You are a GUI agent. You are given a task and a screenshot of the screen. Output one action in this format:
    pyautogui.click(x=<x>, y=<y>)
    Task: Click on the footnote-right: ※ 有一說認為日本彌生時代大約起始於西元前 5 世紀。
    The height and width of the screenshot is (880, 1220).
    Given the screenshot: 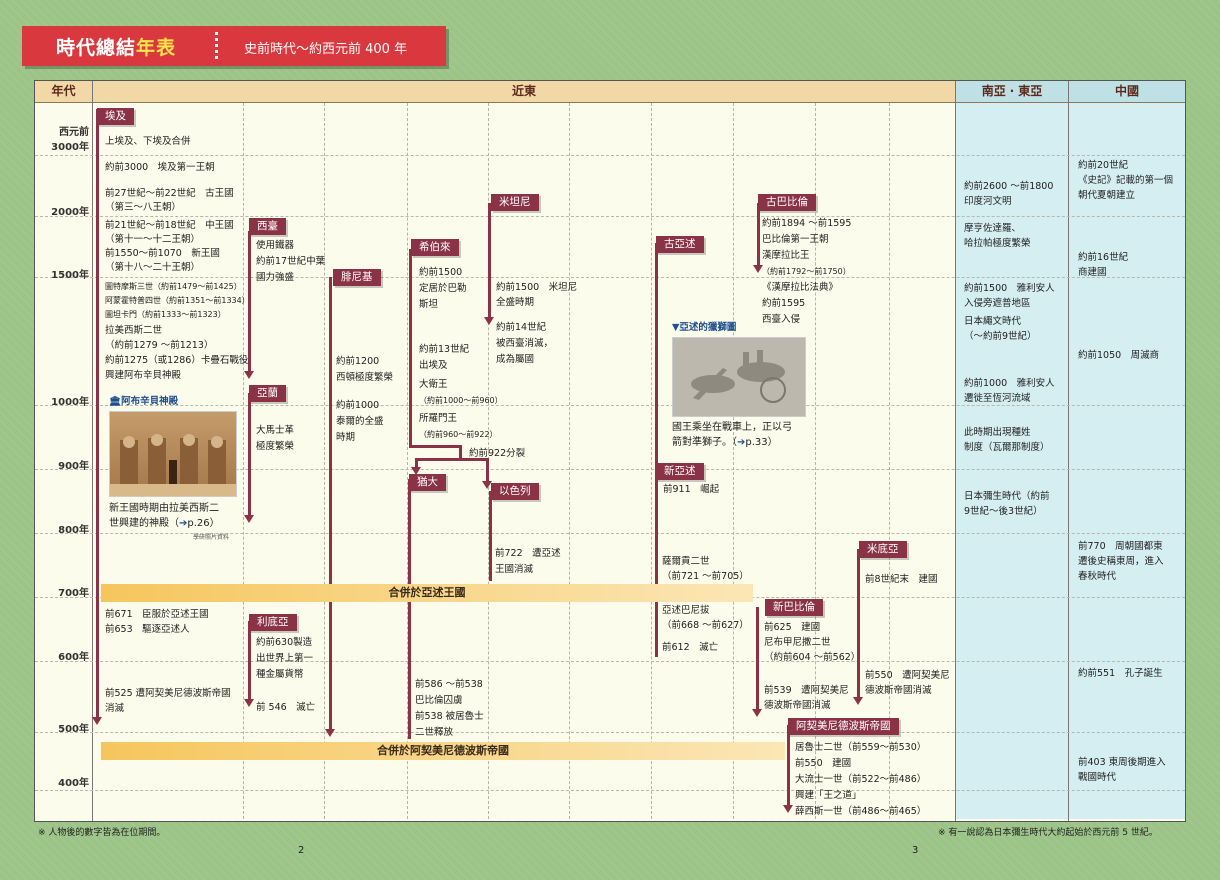 What is the action you would take?
    pyautogui.click(x=1048, y=833)
    